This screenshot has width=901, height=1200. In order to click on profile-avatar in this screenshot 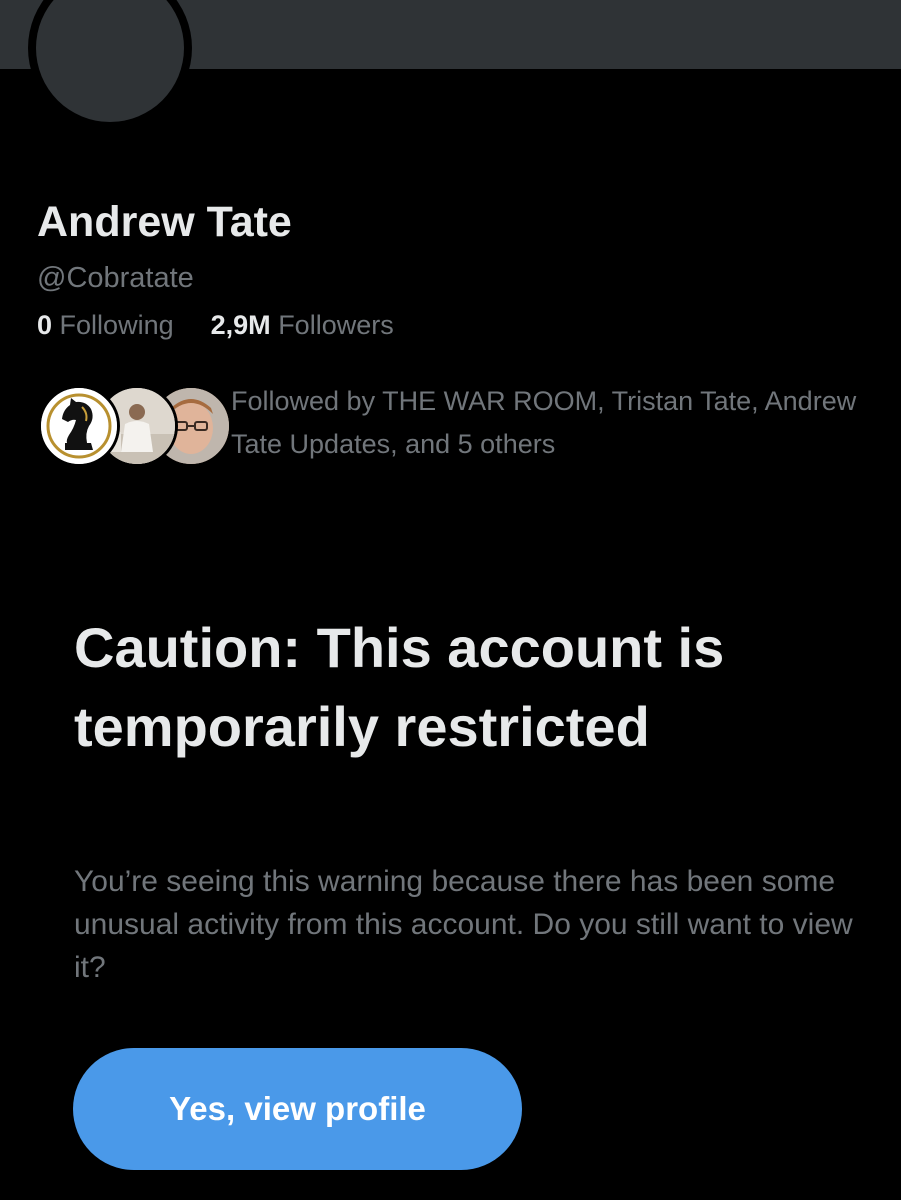, I will do `click(110, 61)`.